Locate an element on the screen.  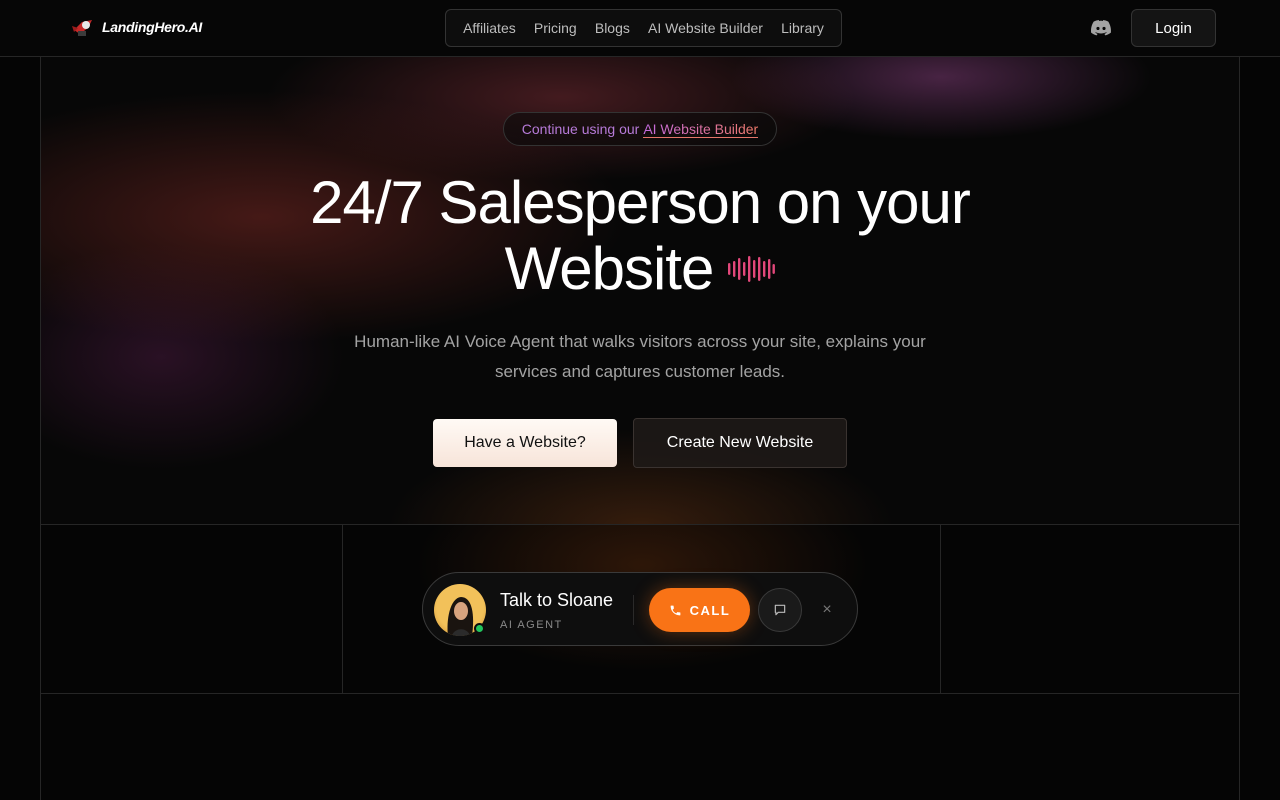
agent-role: AI AGENT is located at coordinates (531, 625).